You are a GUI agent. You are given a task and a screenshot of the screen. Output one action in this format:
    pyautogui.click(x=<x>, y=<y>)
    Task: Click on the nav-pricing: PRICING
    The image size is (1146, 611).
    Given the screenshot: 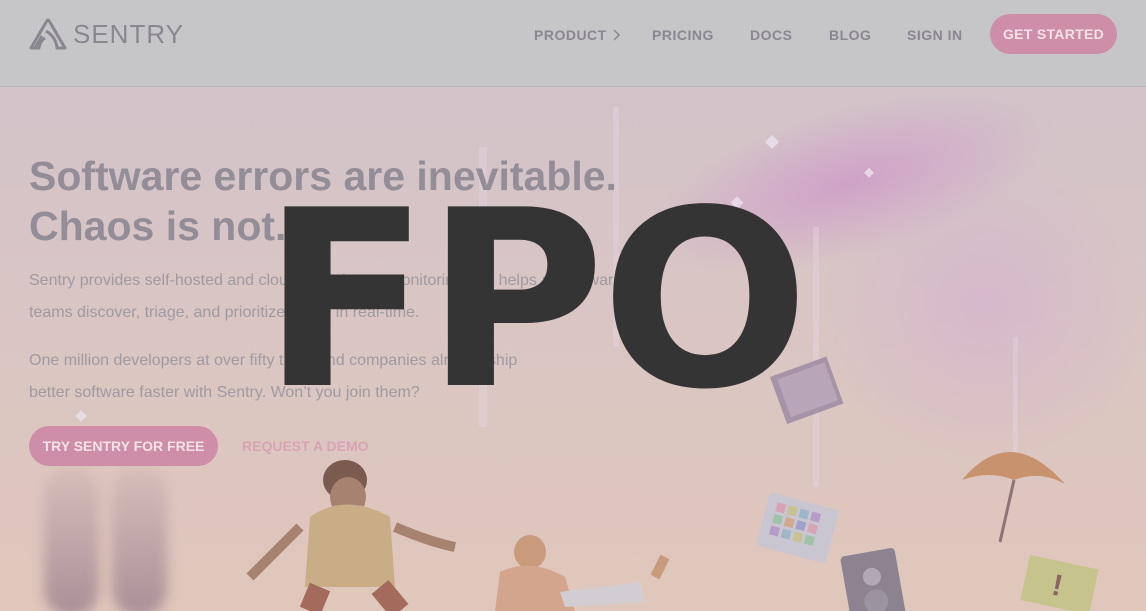 What is the action you would take?
    pyautogui.click(x=683, y=35)
    